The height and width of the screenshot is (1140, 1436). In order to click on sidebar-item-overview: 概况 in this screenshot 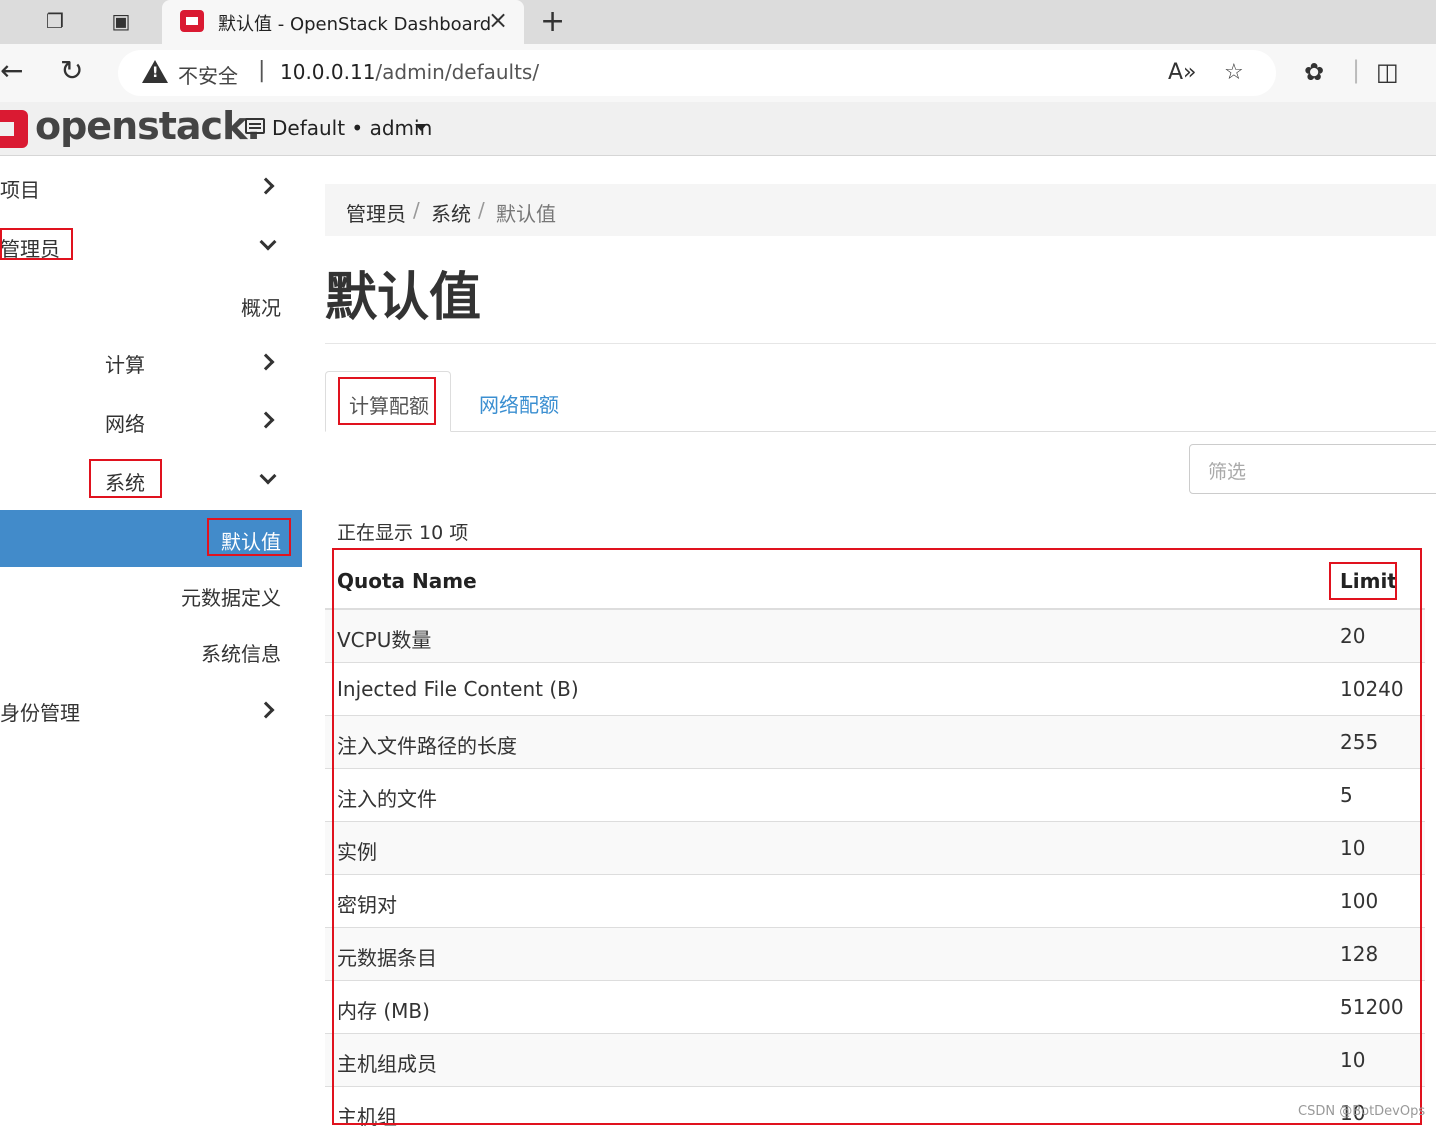, I will do `click(261, 312)`.